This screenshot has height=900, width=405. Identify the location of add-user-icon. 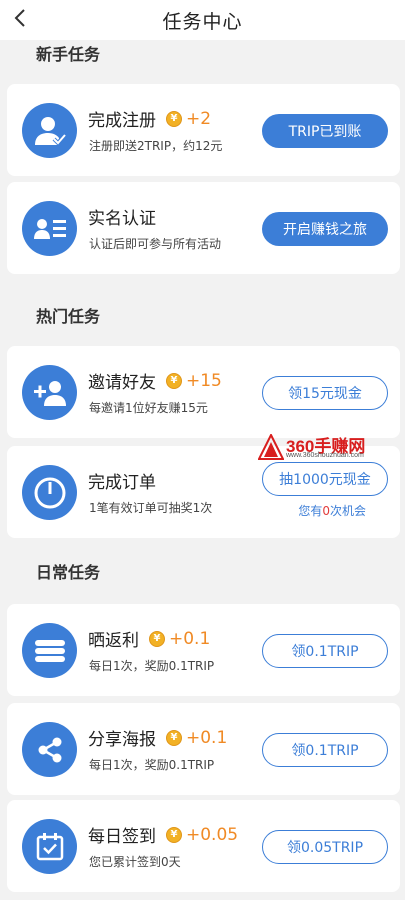
(49, 392).